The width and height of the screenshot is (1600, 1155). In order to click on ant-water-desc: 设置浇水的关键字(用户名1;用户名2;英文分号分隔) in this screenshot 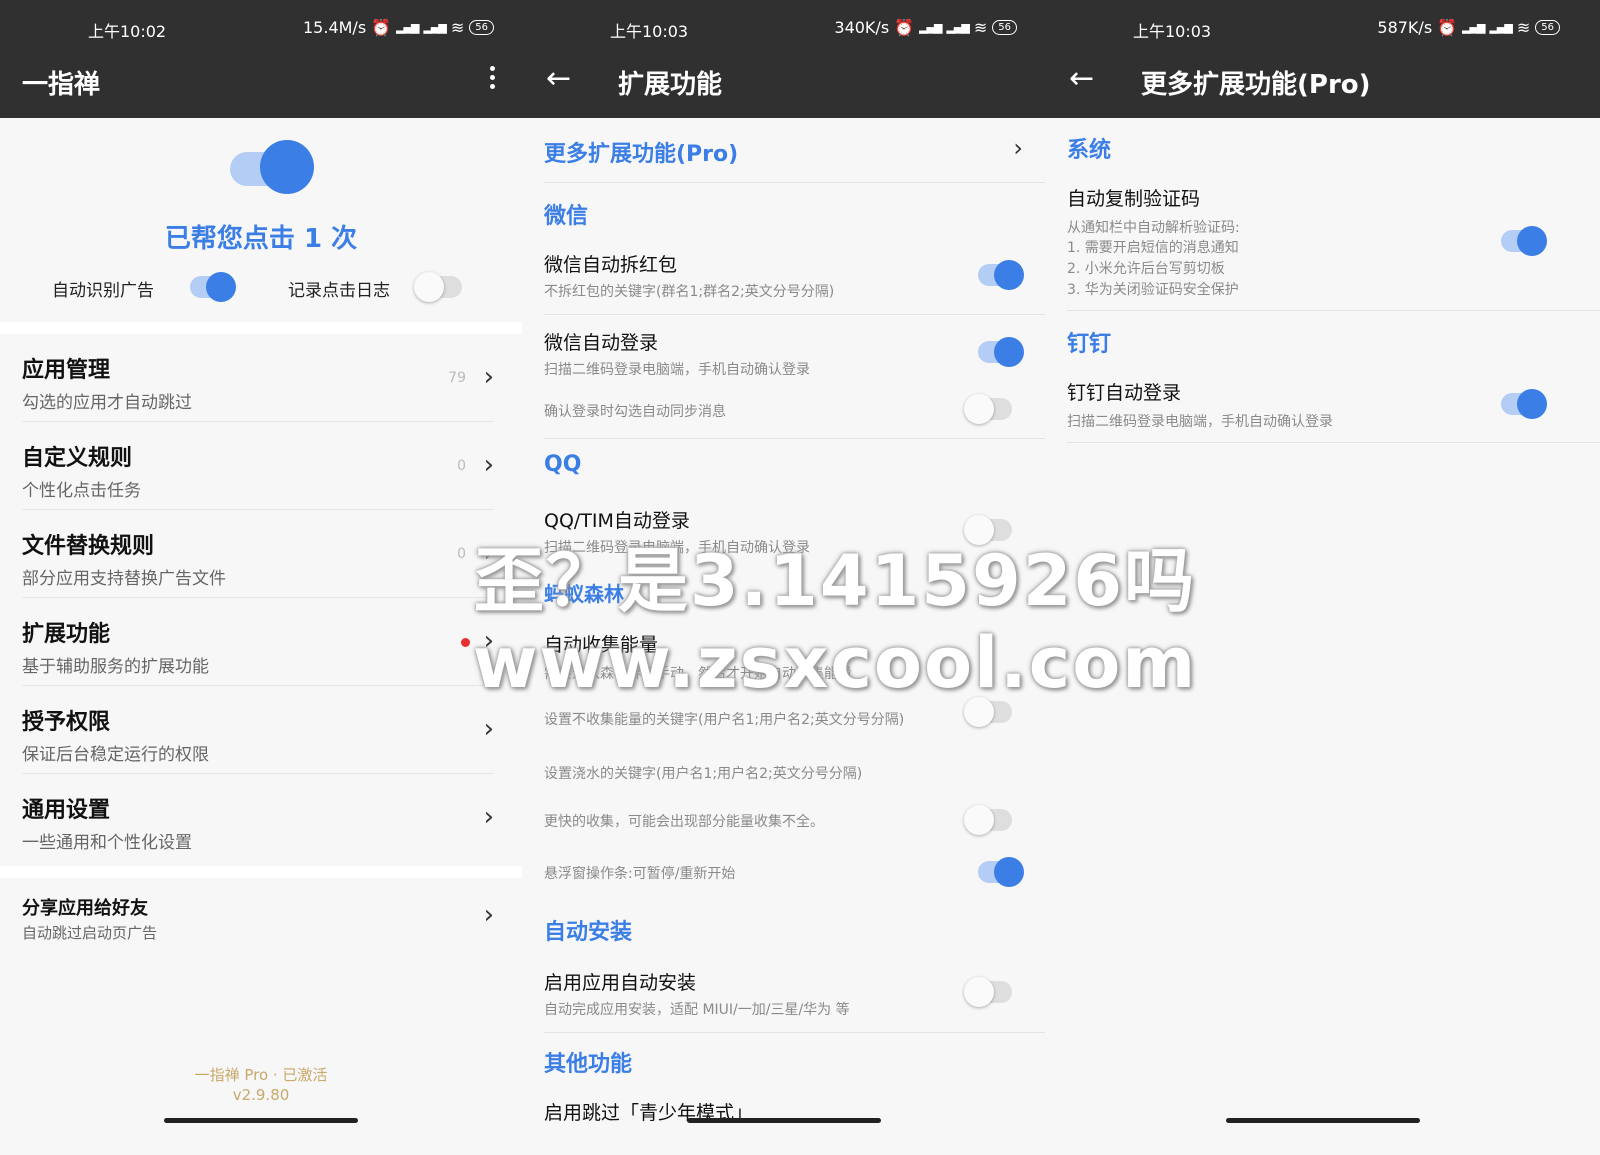, I will do `click(703, 774)`.